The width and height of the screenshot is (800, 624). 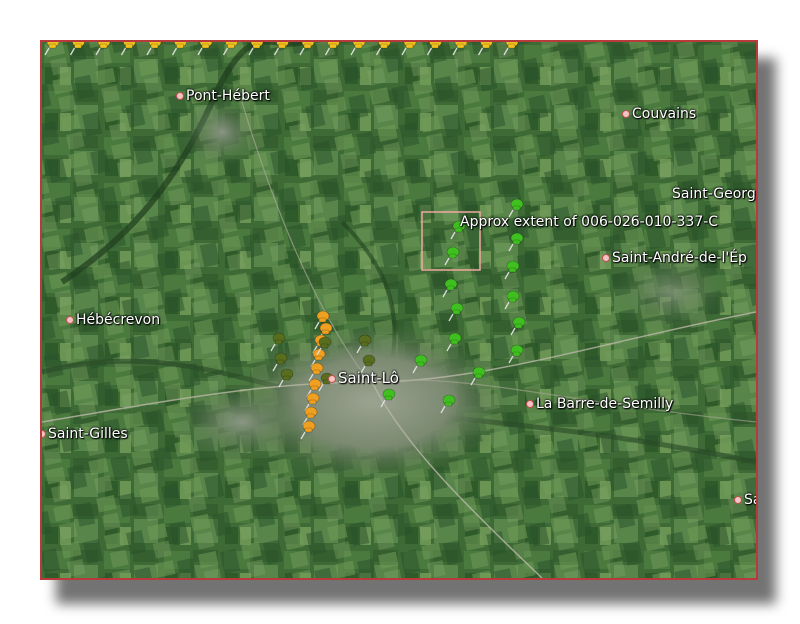 I want to click on place-name: Sa, so click(x=750, y=500).